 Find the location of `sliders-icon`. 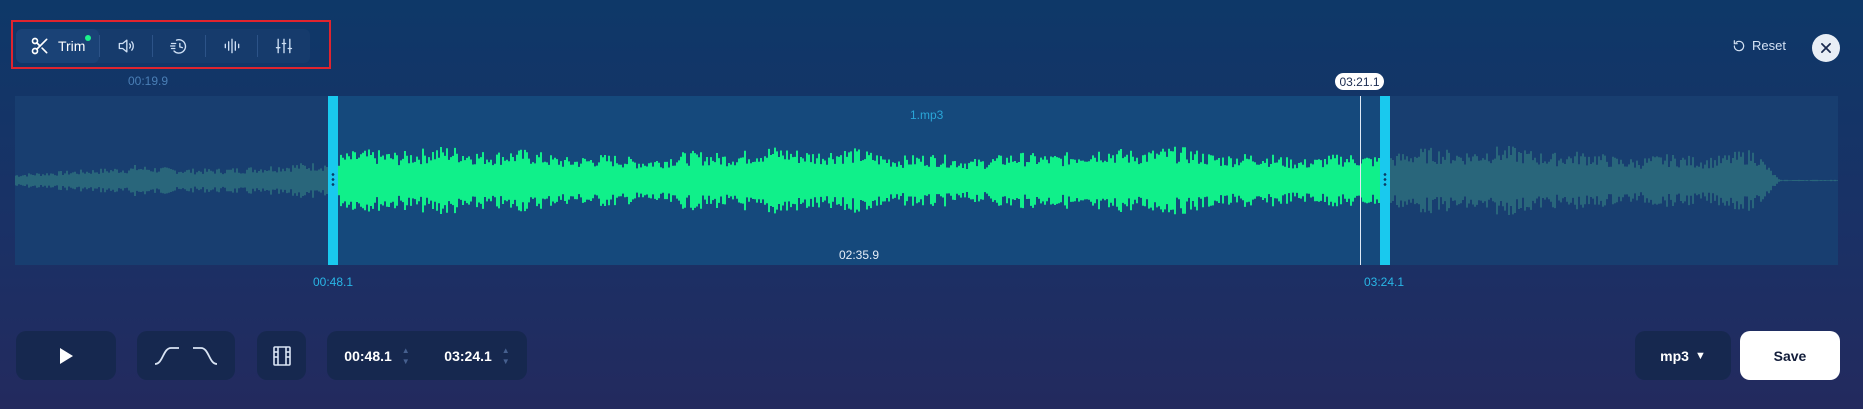

sliders-icon is located at coordinates (284, 46).